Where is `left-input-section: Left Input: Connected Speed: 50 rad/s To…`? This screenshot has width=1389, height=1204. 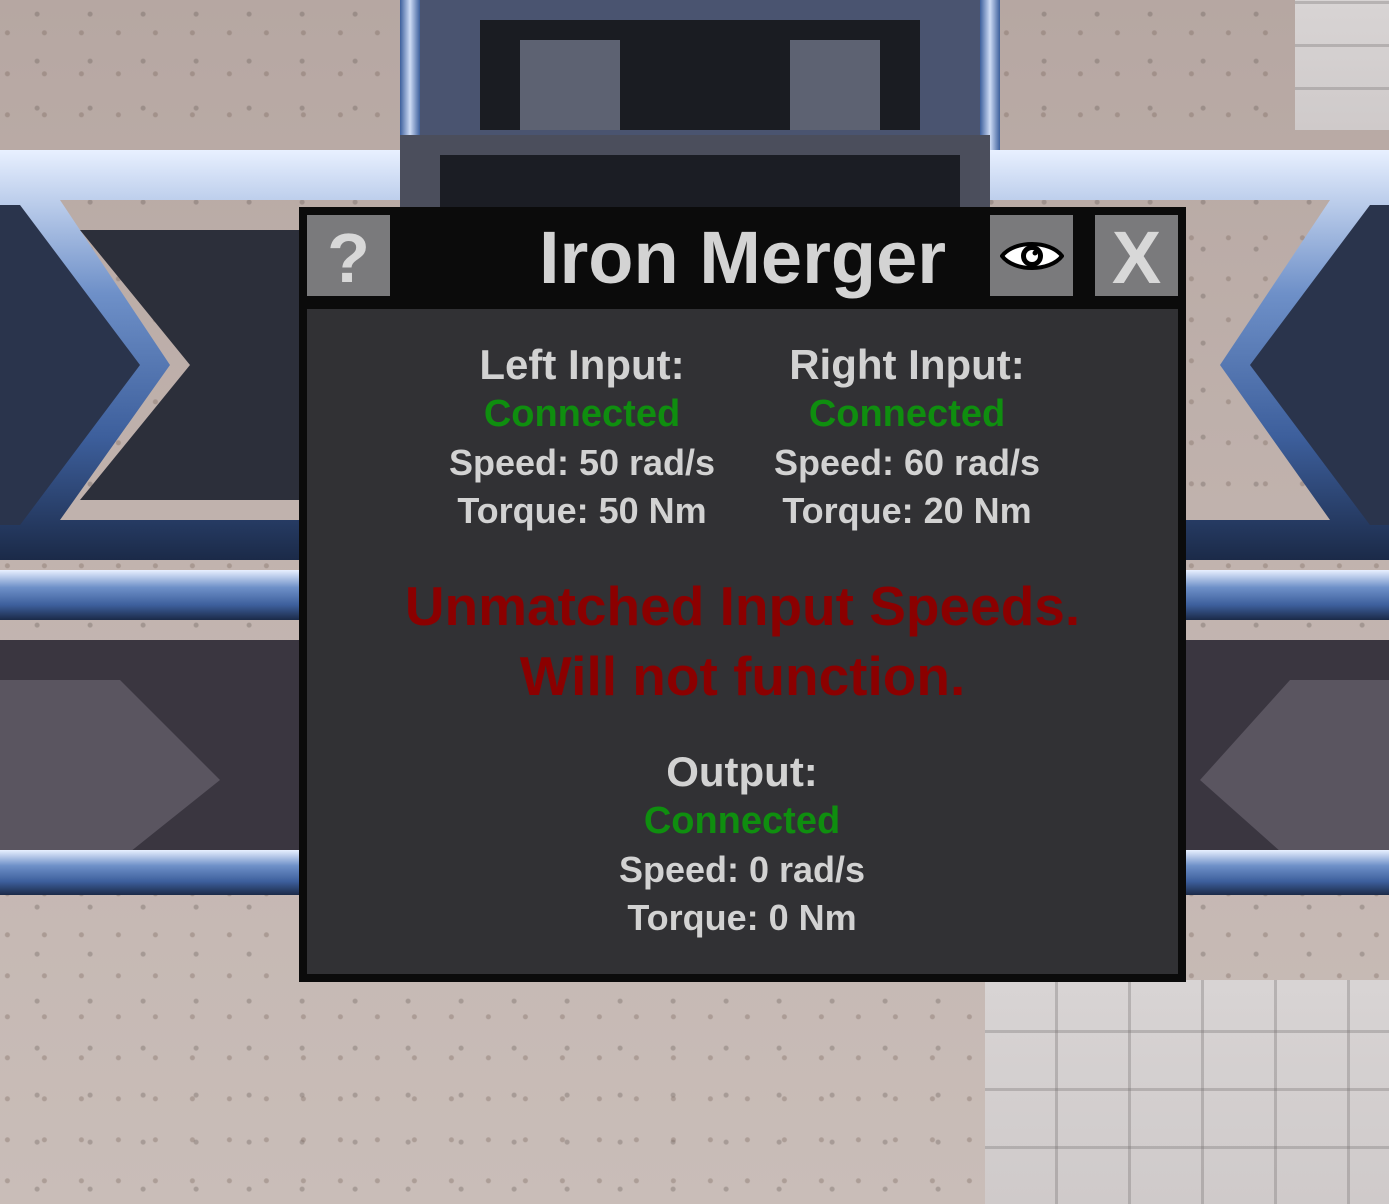
left-input-section: Left Input: Connected Speed: 50 rad/s To… is located at coordinates (582, 437).